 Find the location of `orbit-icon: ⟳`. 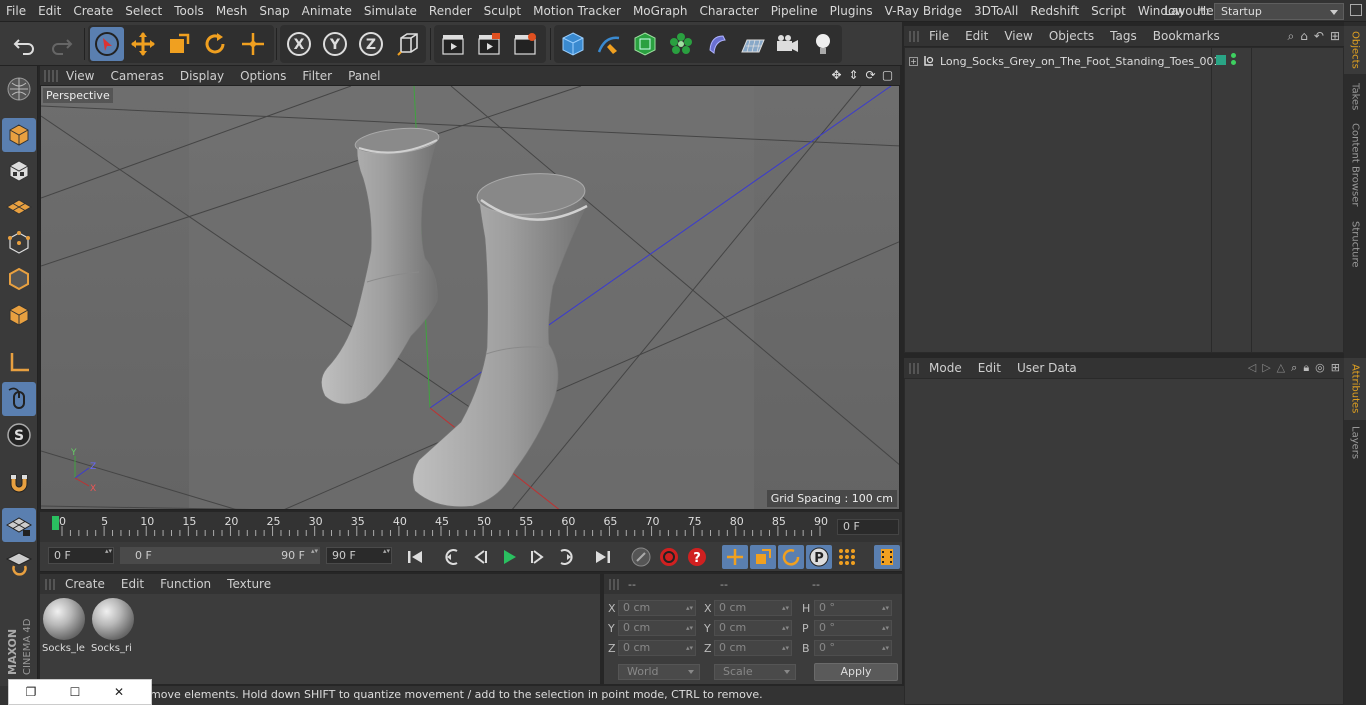

orbit-icon: ⟳ is located at coordinates (870, 75).